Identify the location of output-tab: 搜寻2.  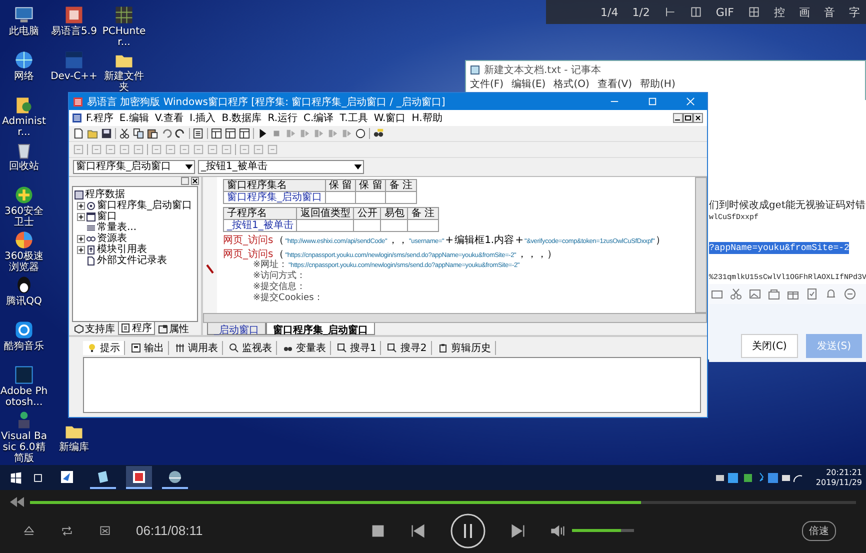
(407, 347).